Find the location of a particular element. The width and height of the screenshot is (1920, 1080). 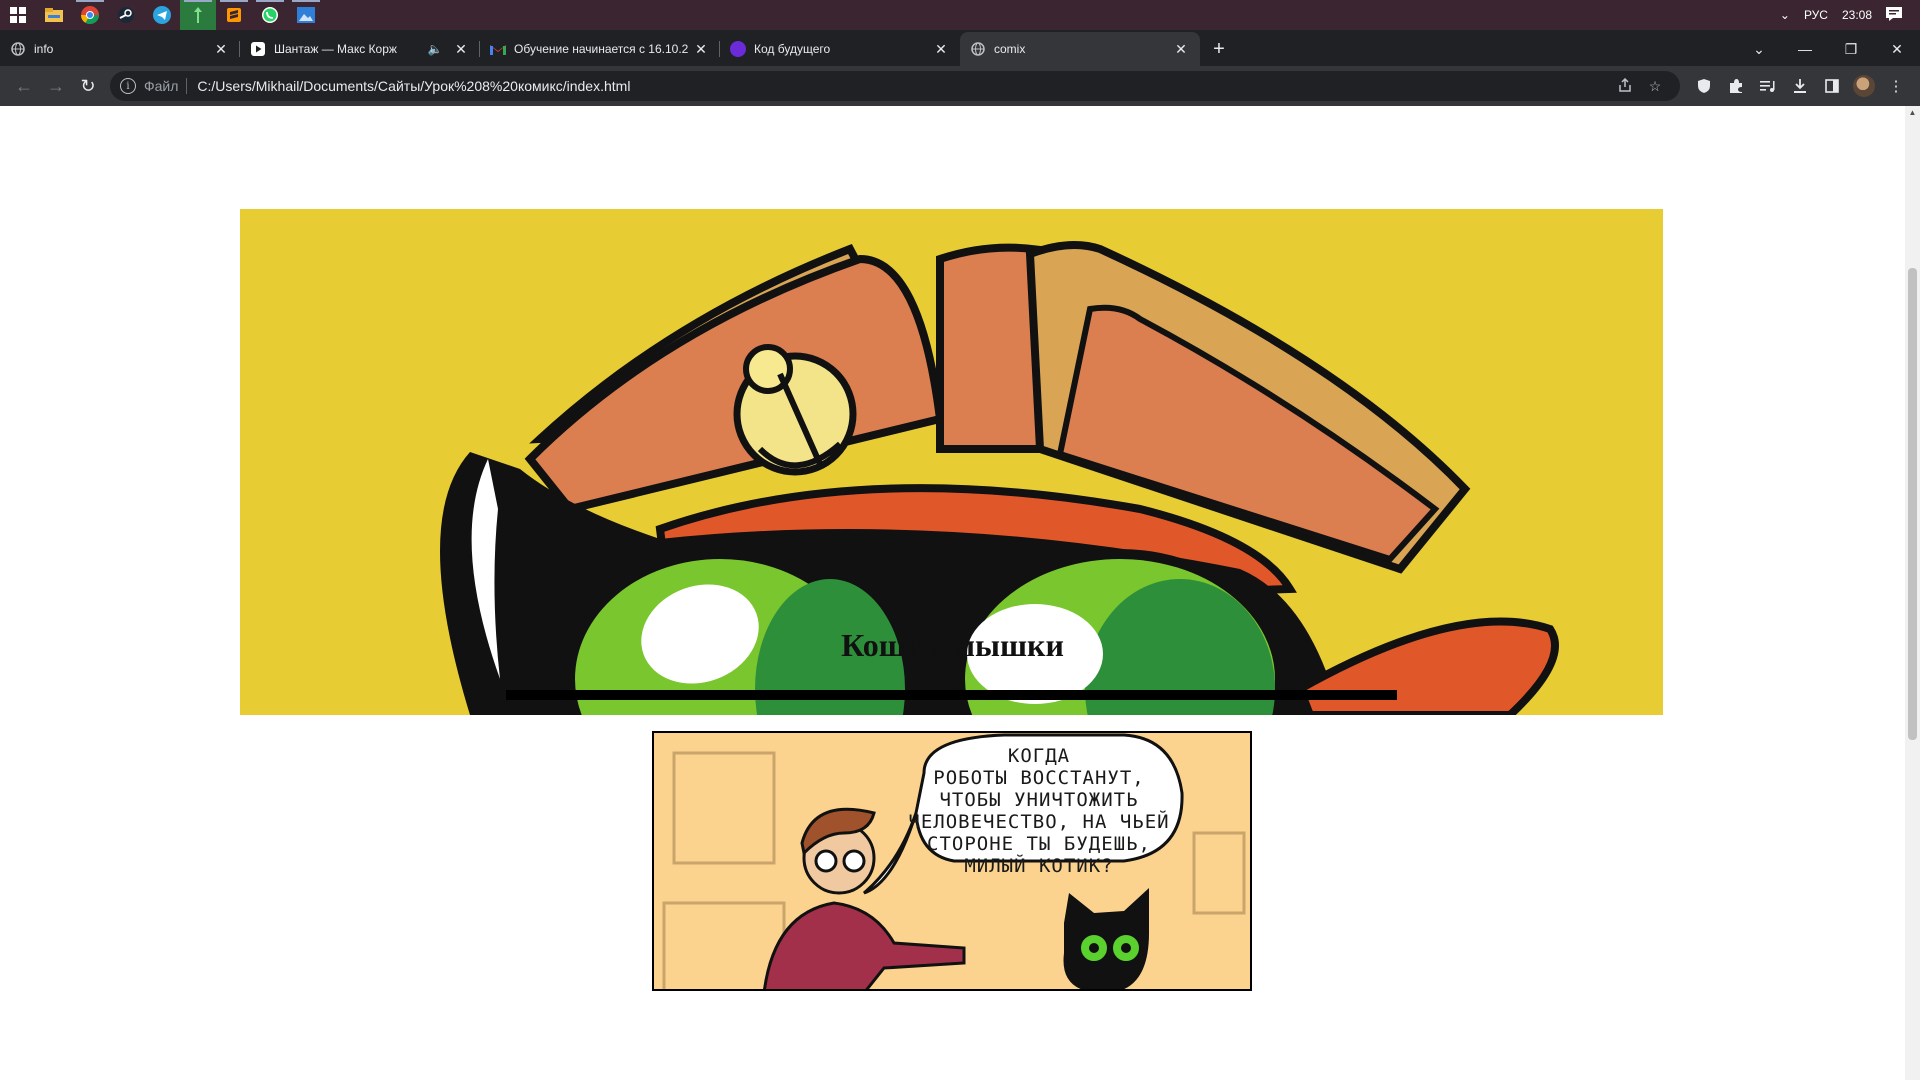

windows-start-icon is located at coordinates (18, 15).